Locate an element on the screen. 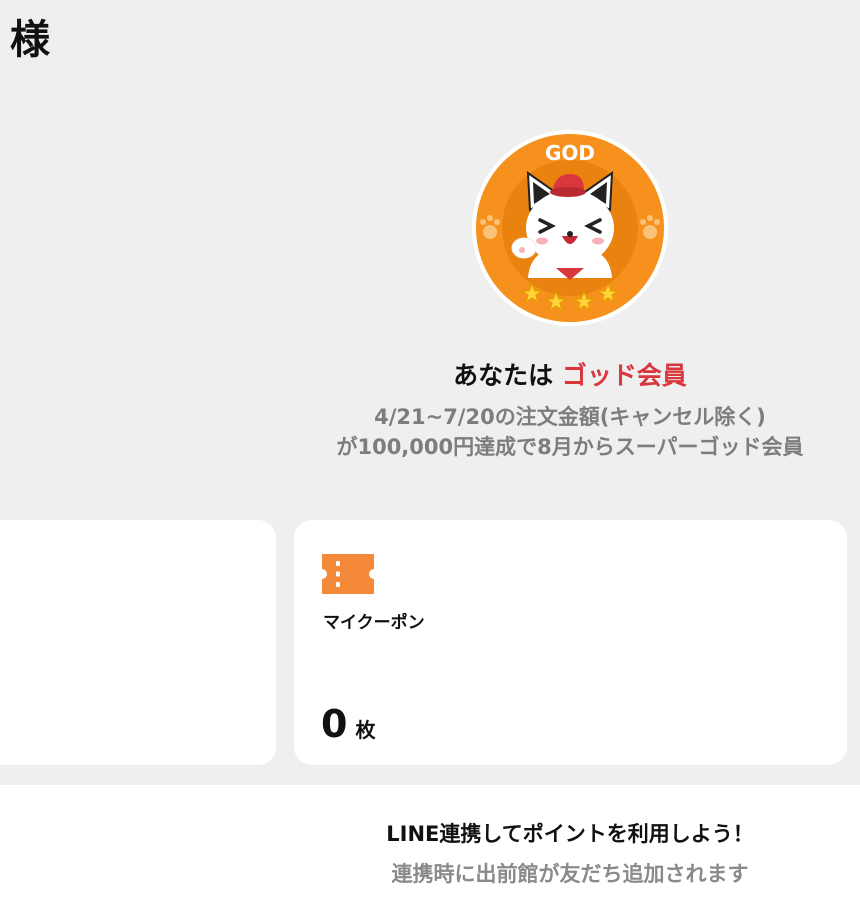 Image resolution: width=860 pixels, height=899 pixels. badge-label: GOD is located at coordinates (570, 153).